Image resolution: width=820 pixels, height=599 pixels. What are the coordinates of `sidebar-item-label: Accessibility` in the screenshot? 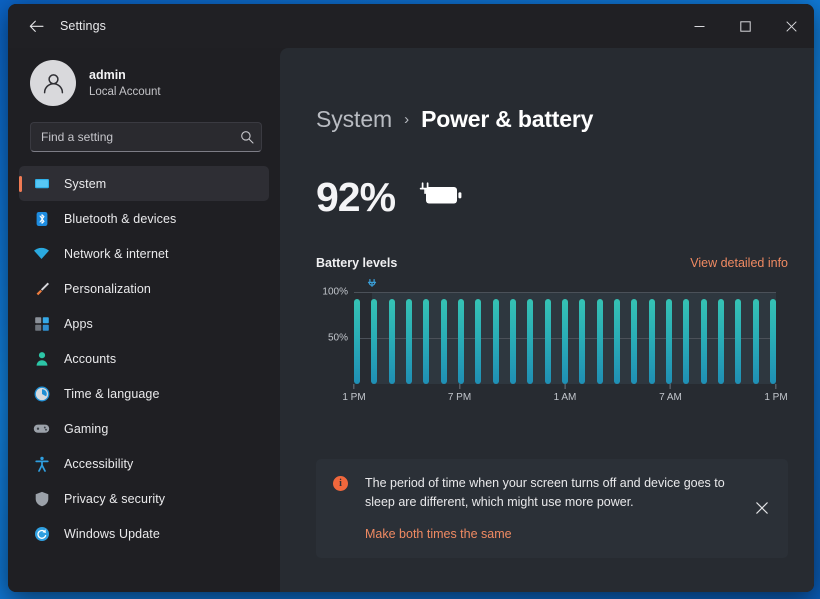 It's located at (99, 463).